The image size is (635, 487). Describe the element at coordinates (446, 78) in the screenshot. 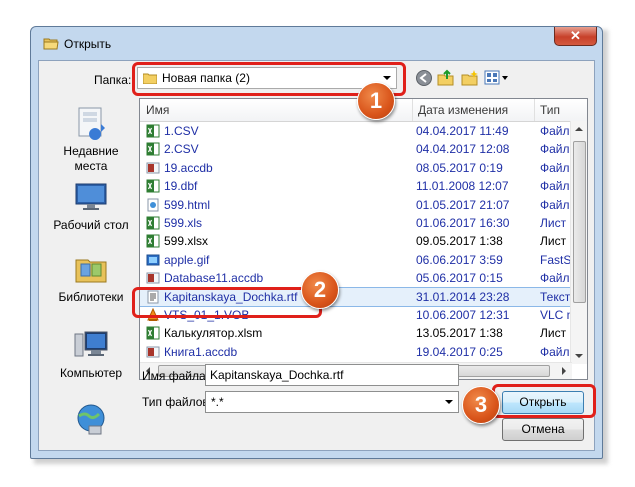

I see `up-folder-icon` at that location.